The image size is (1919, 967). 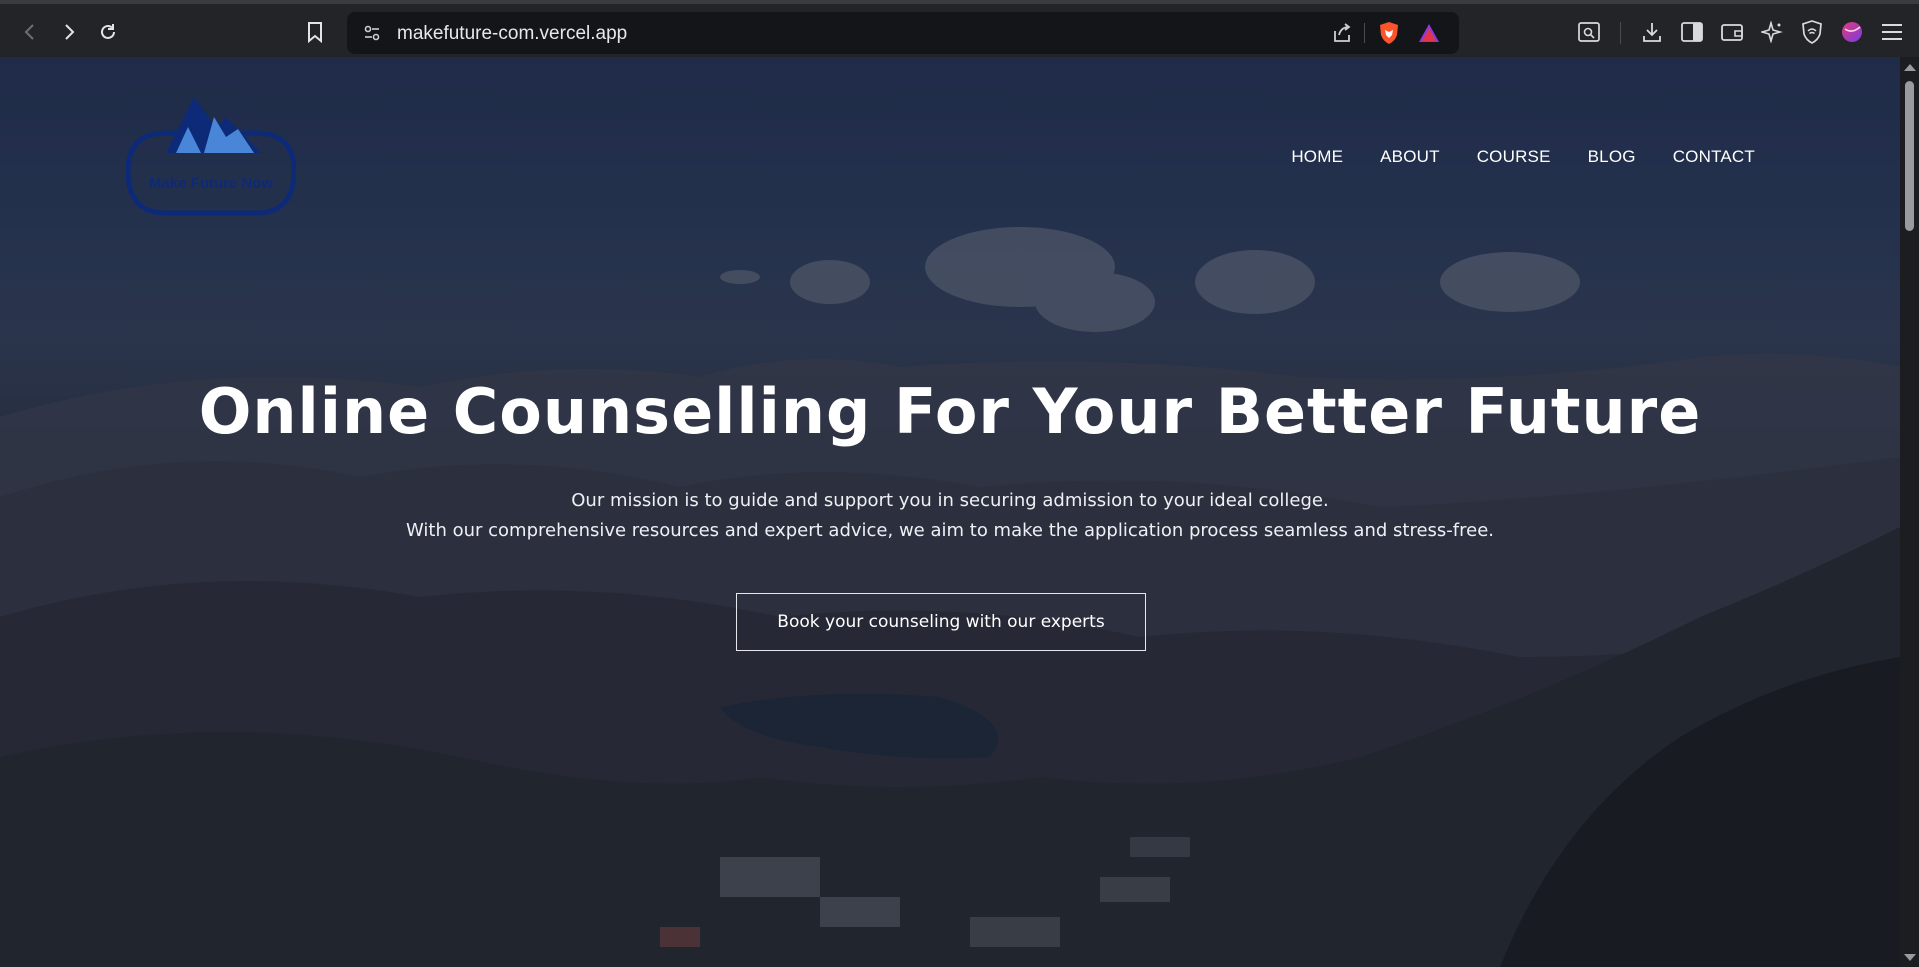 What do you see at coordinates (941, 622) in the screenshot?
I see `book-counseling-button: Book your counseling with our experts` at bounding box center [941, 622].